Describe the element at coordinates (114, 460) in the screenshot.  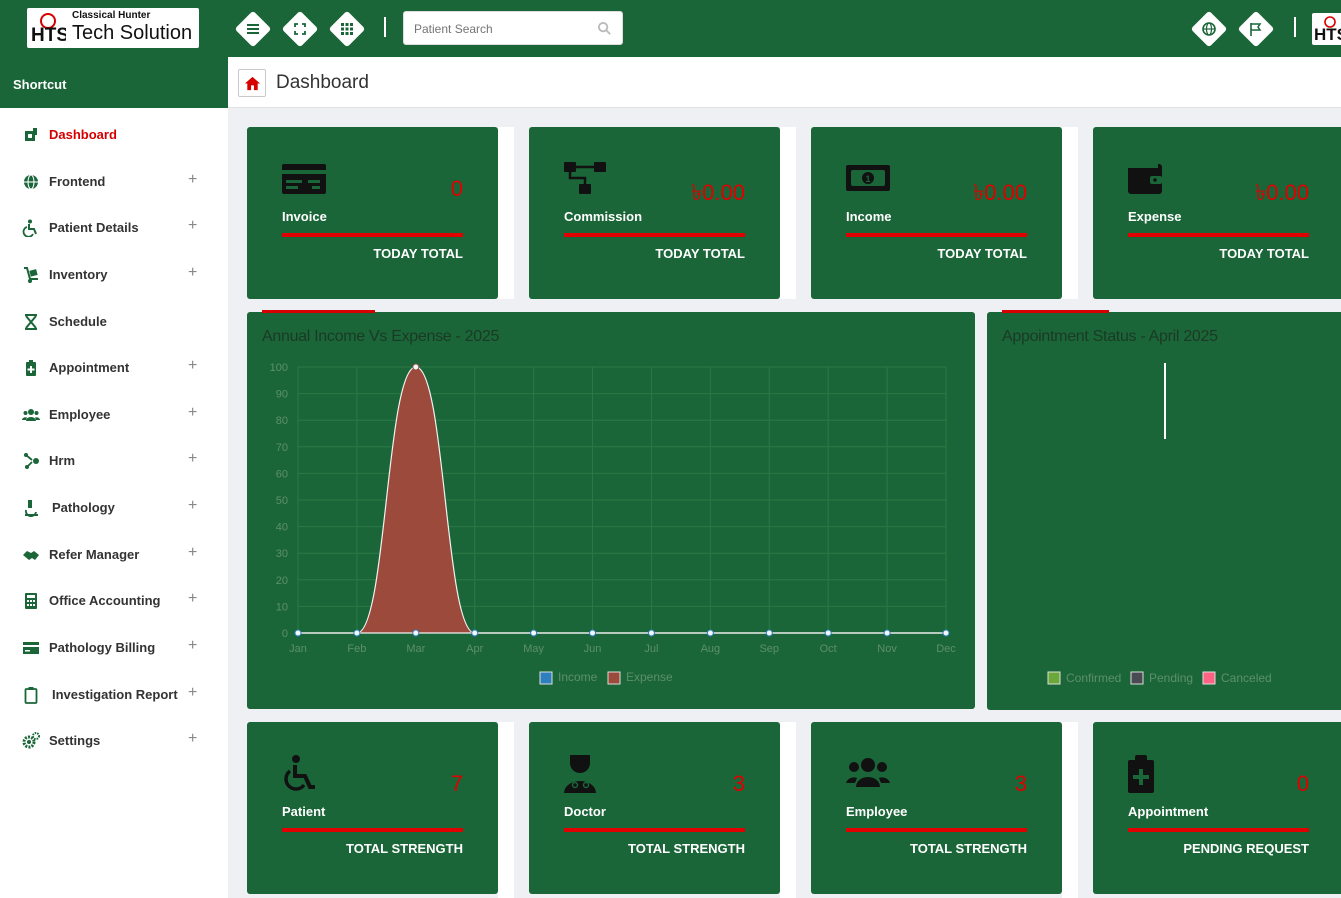
I see `sidebar-item-hrm: Hrm +` at that location.